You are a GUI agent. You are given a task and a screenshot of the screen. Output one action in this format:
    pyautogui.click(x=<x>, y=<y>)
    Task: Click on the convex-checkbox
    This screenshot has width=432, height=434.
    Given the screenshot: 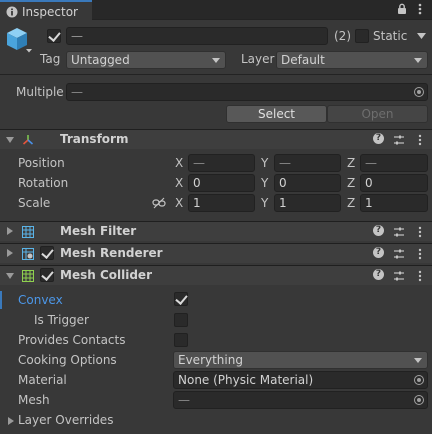 What is the action you would take?
    pyautogui.click(x=181, y=299)
    